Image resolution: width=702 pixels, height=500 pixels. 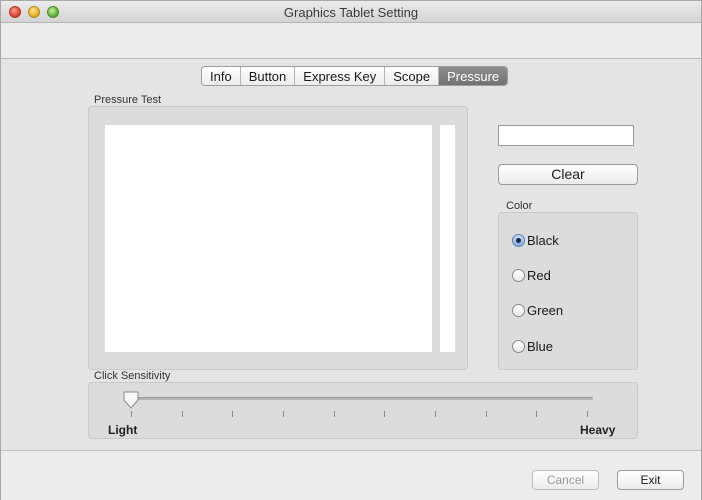 What do you see at coordinates (650, 480) in the screenshot?
I see `exit-button: Exit` at bounding box center [650, 480].